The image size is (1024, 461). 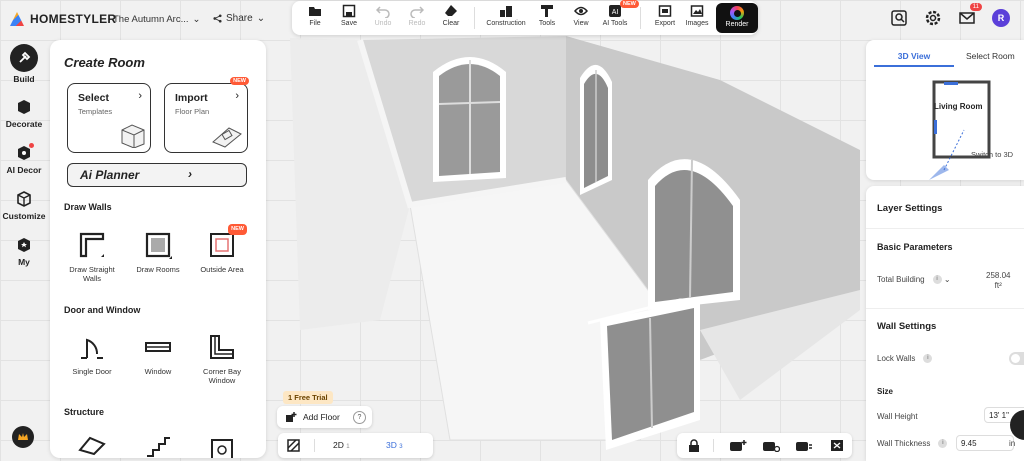 I want to click on render-button: Render, so click(x=737, y=18).